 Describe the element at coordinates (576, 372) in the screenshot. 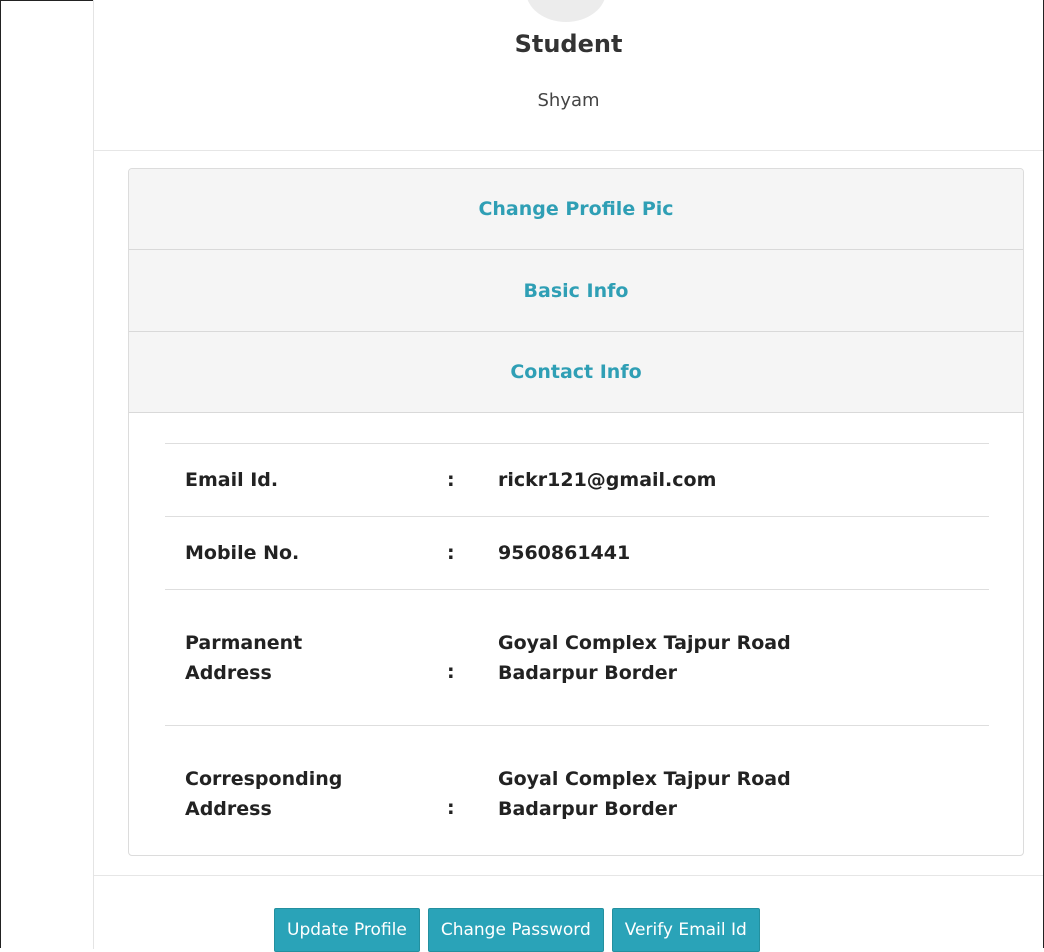

I see `accordion-contact-info: Contact Info` at that location.